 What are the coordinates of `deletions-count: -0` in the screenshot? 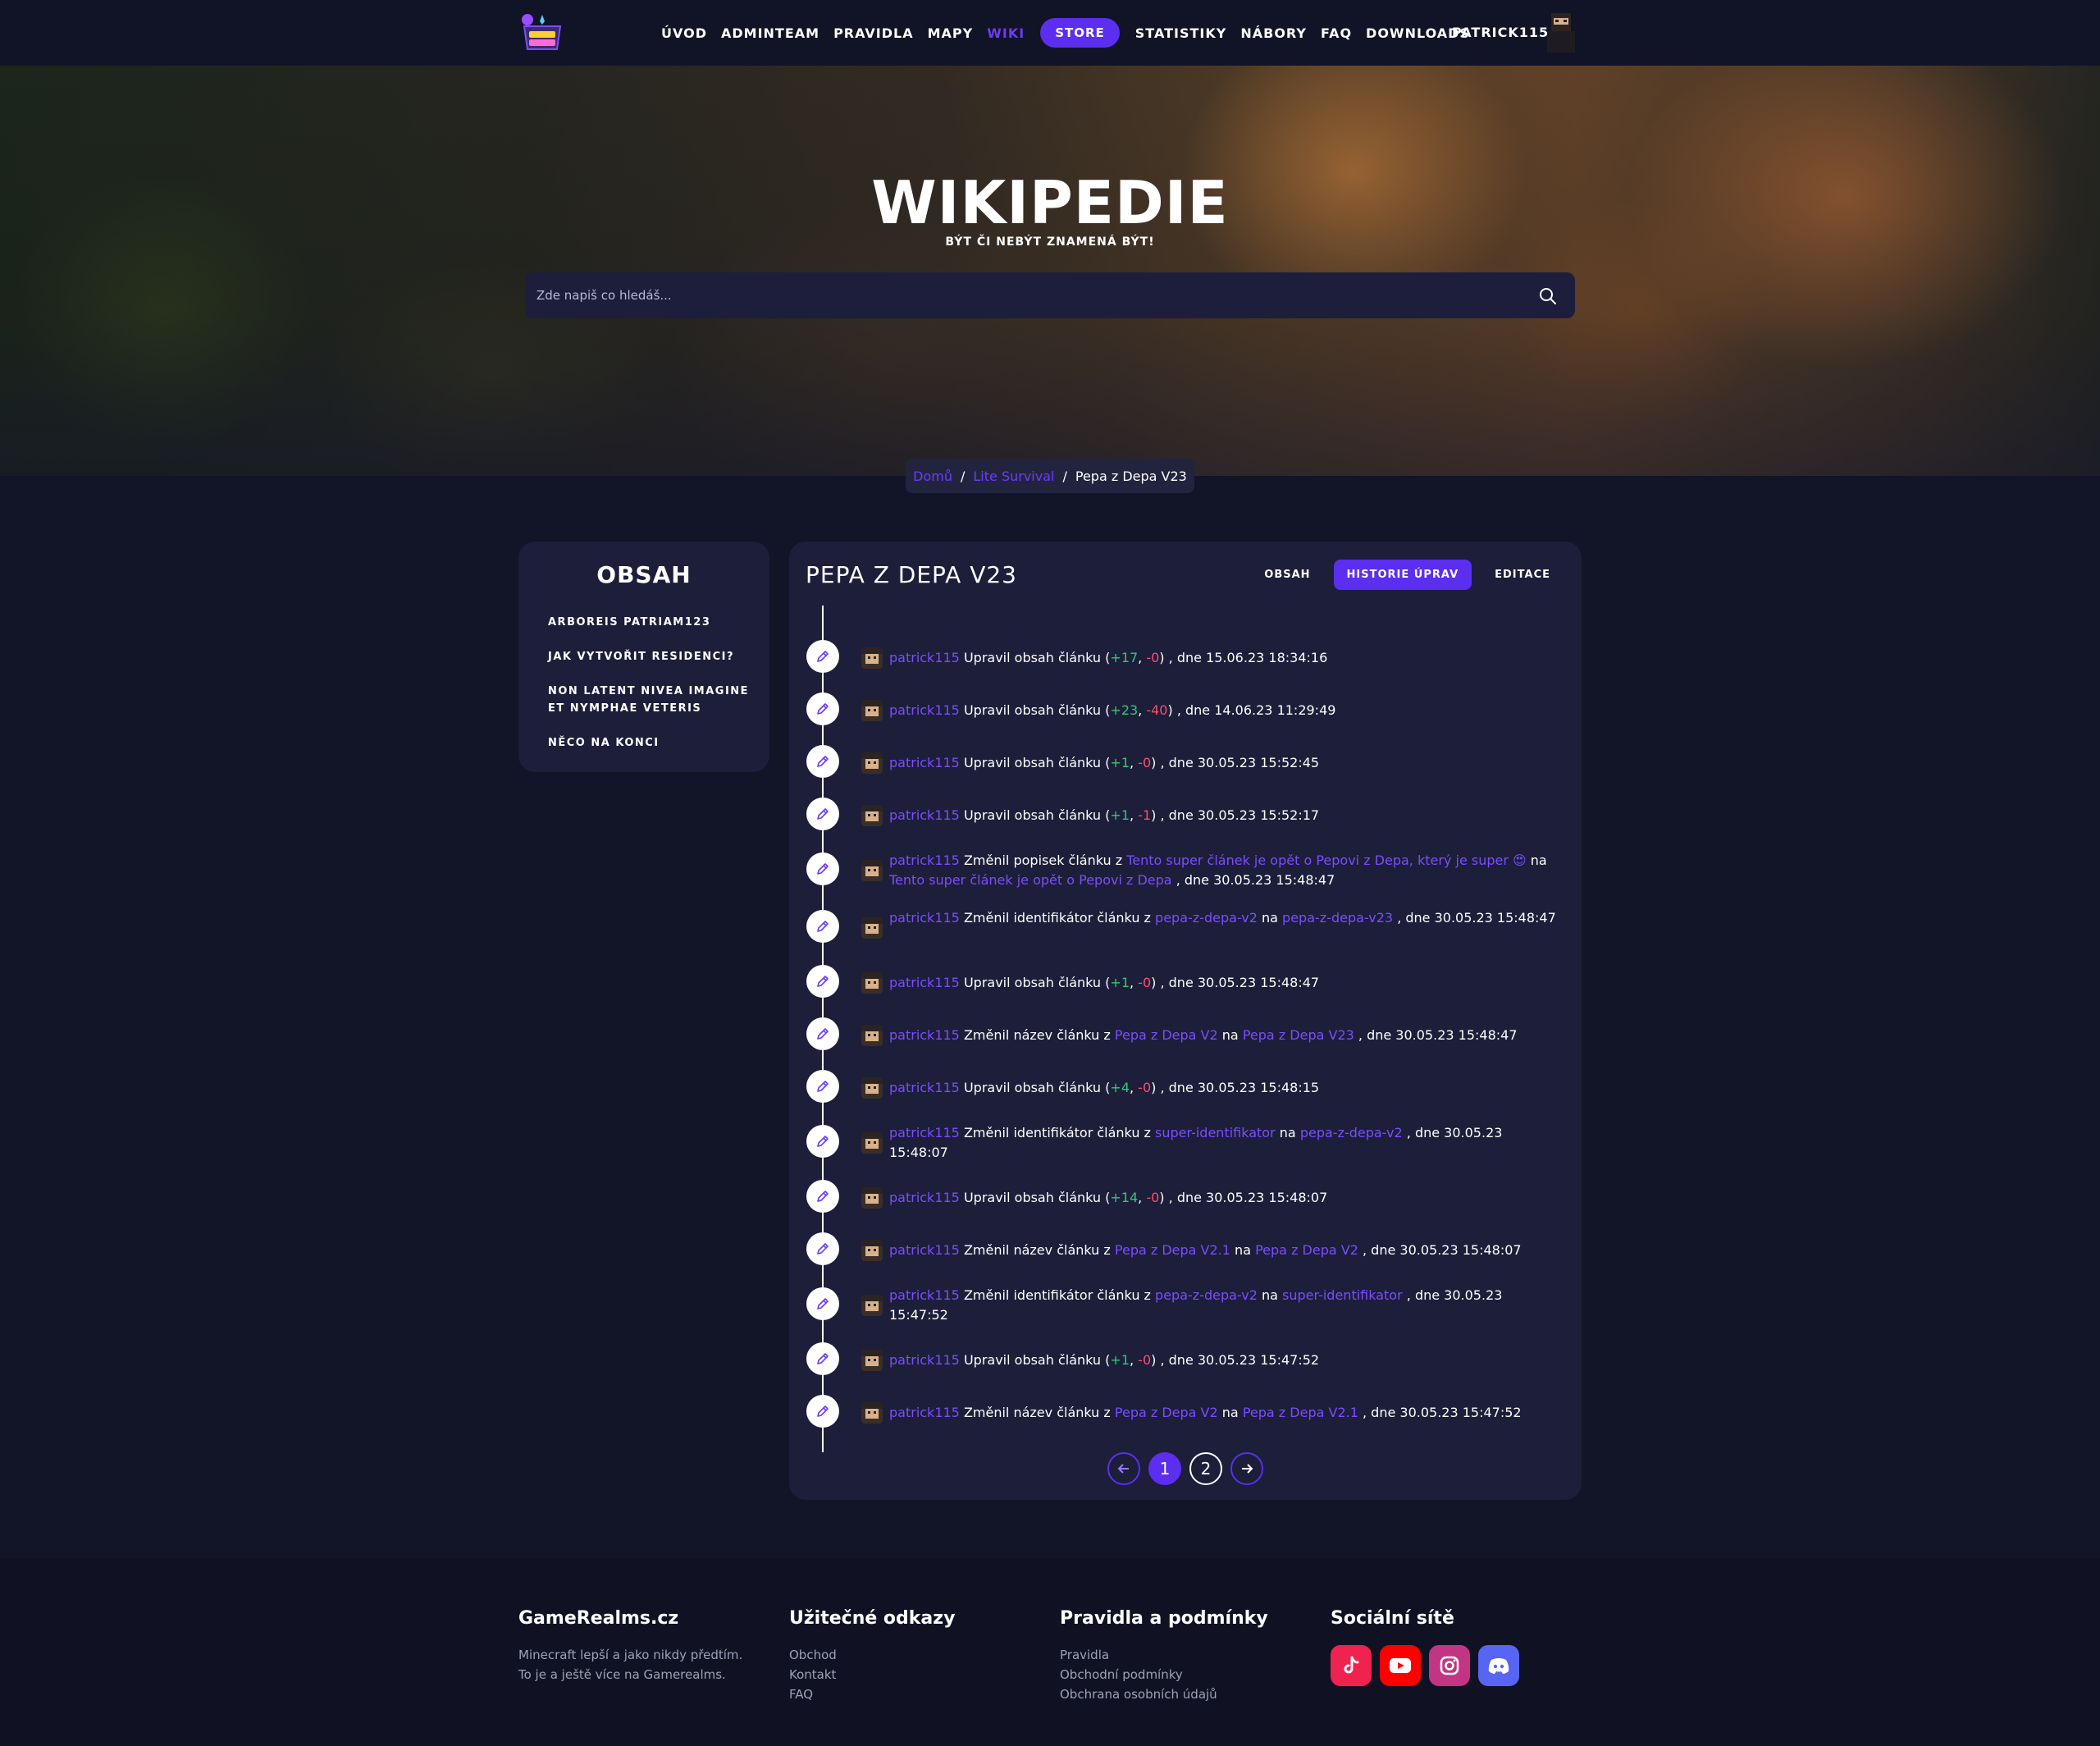 It's located at (1145, 1360).